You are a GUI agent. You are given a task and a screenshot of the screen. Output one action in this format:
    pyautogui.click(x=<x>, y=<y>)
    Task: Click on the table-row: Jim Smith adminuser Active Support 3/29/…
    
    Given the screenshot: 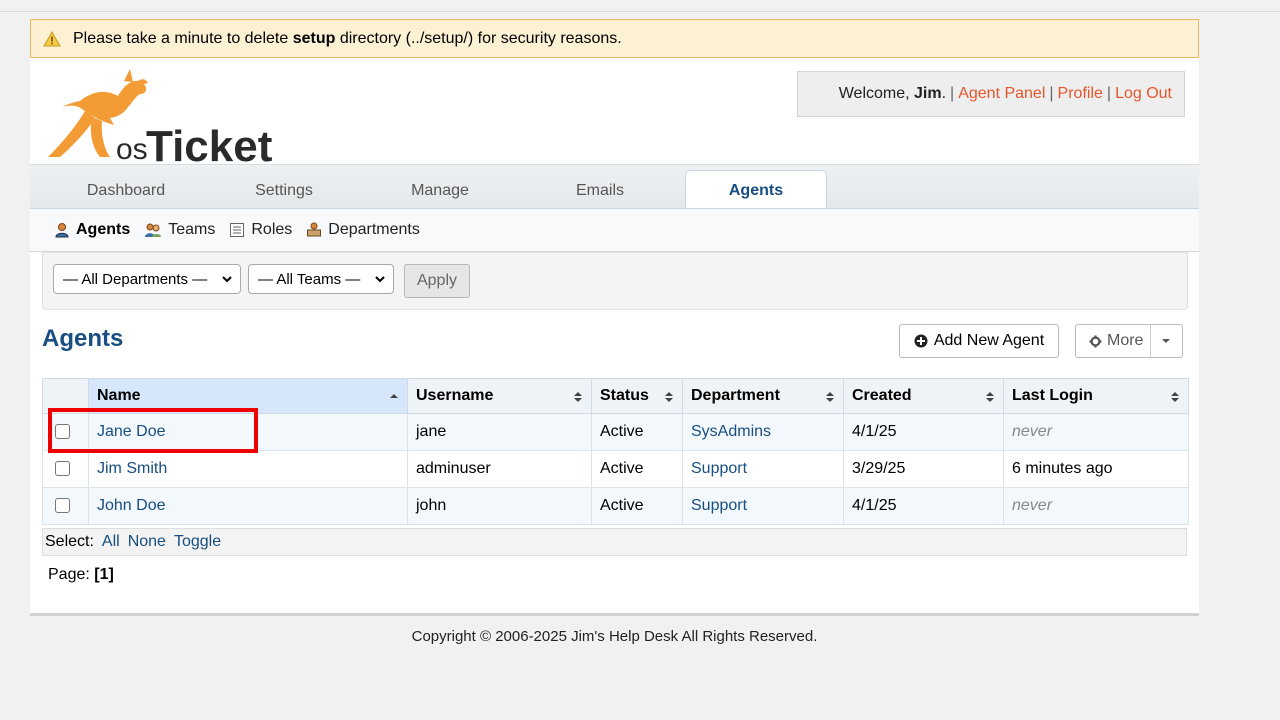 What is the action you would take?
    pyautogui.click(x=615, y=469)
    